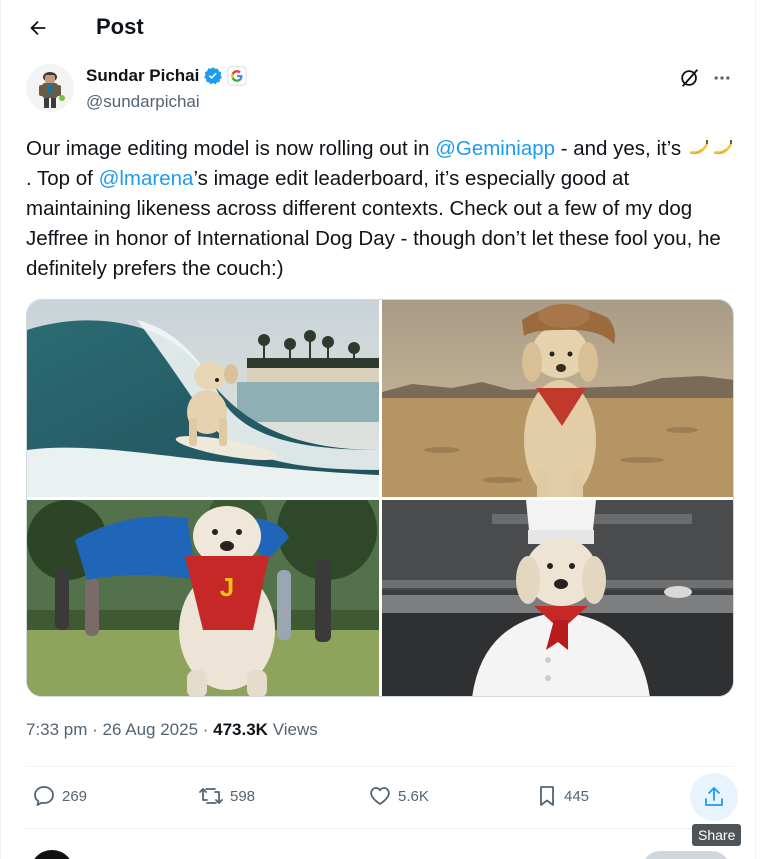 The image size is (783, 859). I want to click on author-name: Sundar Pichai, so click(142, 76).